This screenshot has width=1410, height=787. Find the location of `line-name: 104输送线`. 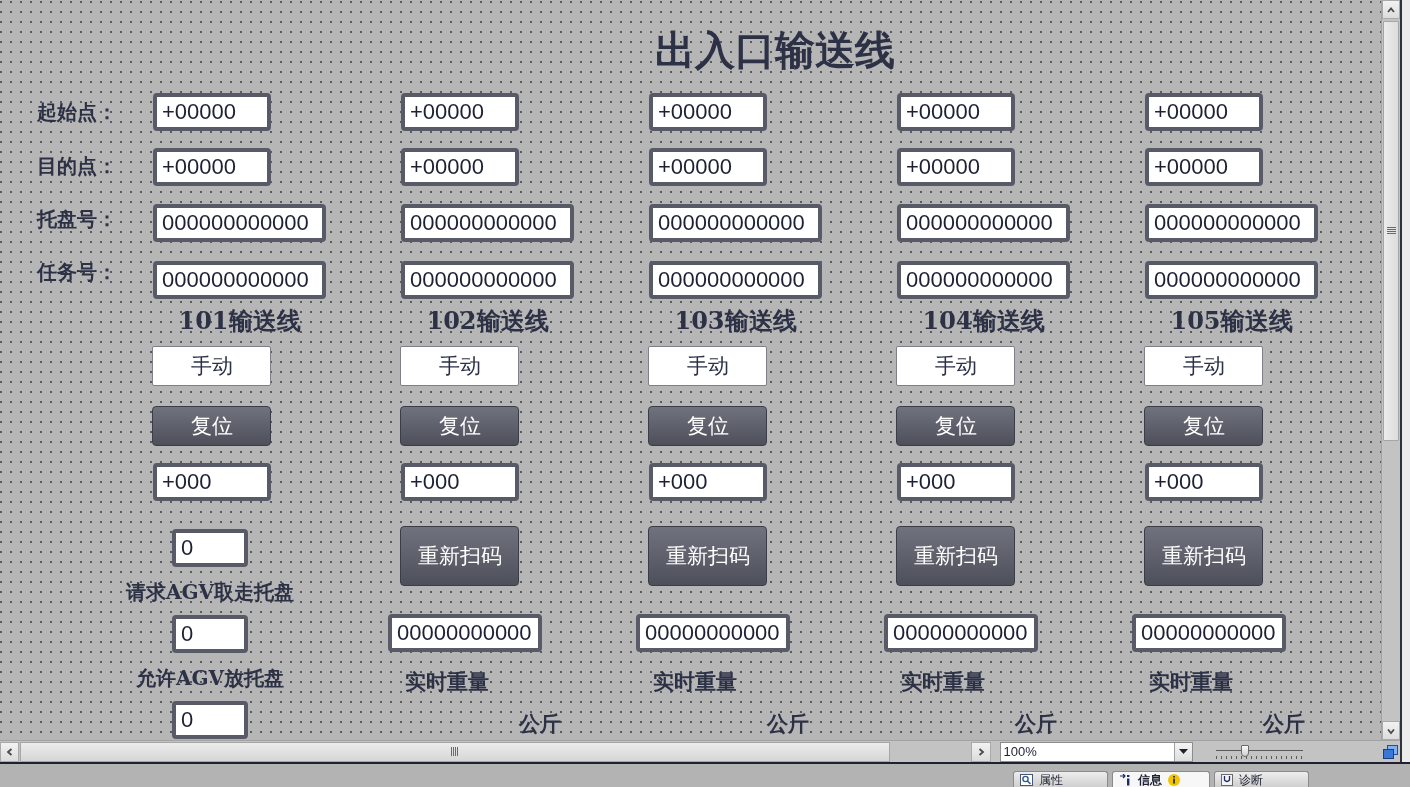

line-name: 104输送线 is located at coordinates (983, 321).